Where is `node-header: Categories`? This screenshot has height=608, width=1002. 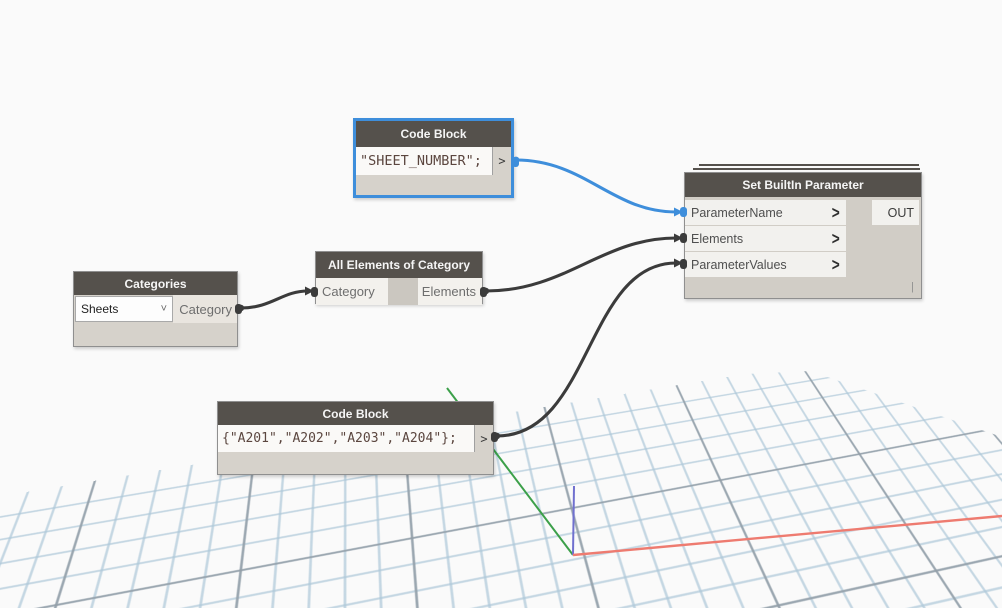
node-header: Categories is located at coordinates (155, 283).